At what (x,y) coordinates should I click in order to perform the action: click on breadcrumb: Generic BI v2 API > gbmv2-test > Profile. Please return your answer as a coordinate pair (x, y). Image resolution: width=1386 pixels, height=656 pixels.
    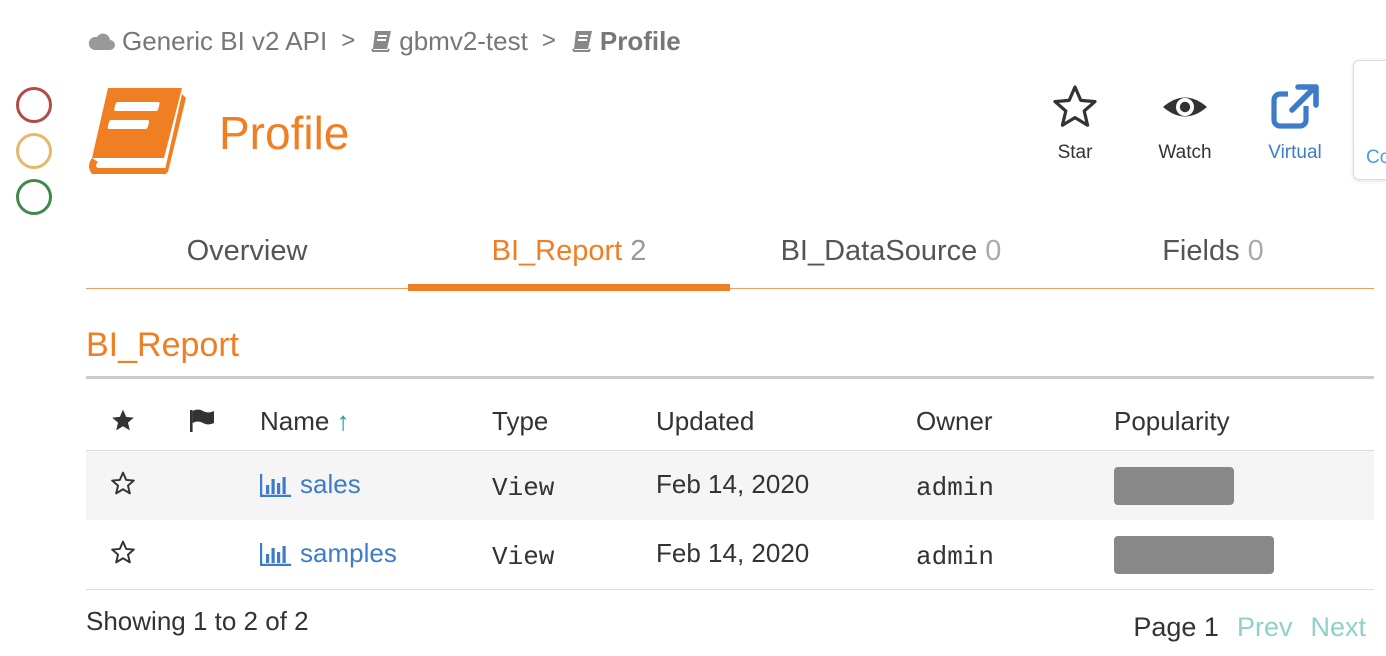
    Looking at the image, I should click on (383, 41).